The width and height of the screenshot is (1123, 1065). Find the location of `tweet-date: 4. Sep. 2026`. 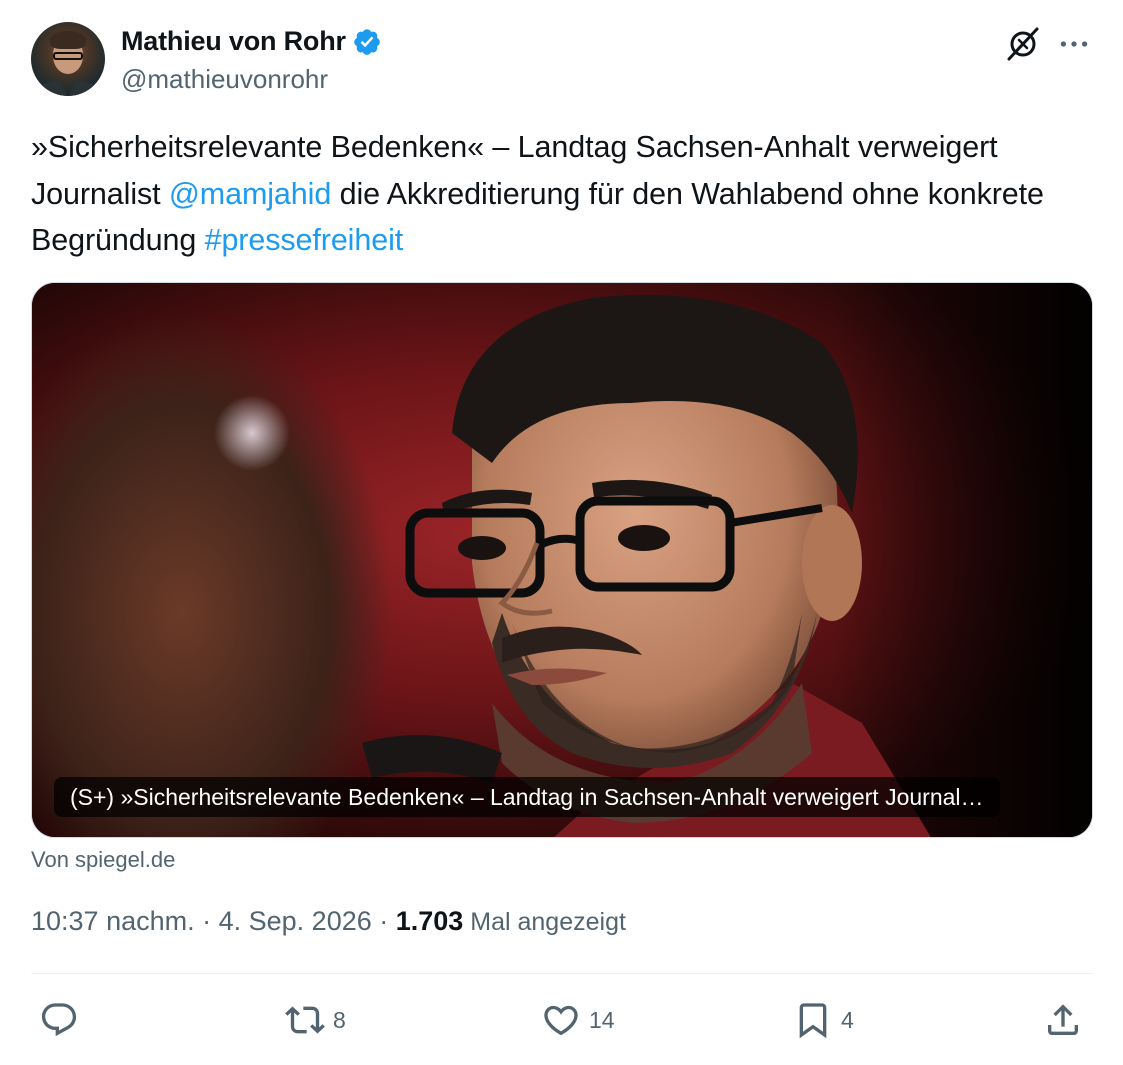

tweet-date: 4. Sep. 2026 is located at coordinates (295, 921).